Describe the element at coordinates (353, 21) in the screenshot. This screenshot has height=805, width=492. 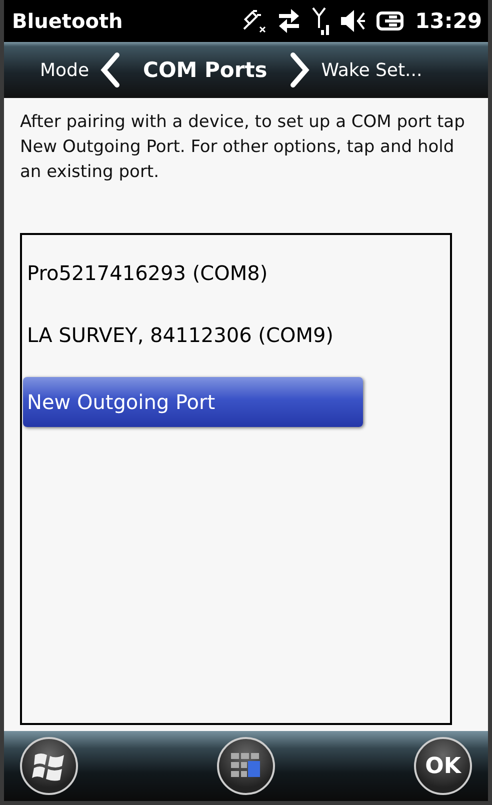
I see `speaker-muted-icon` at that location.